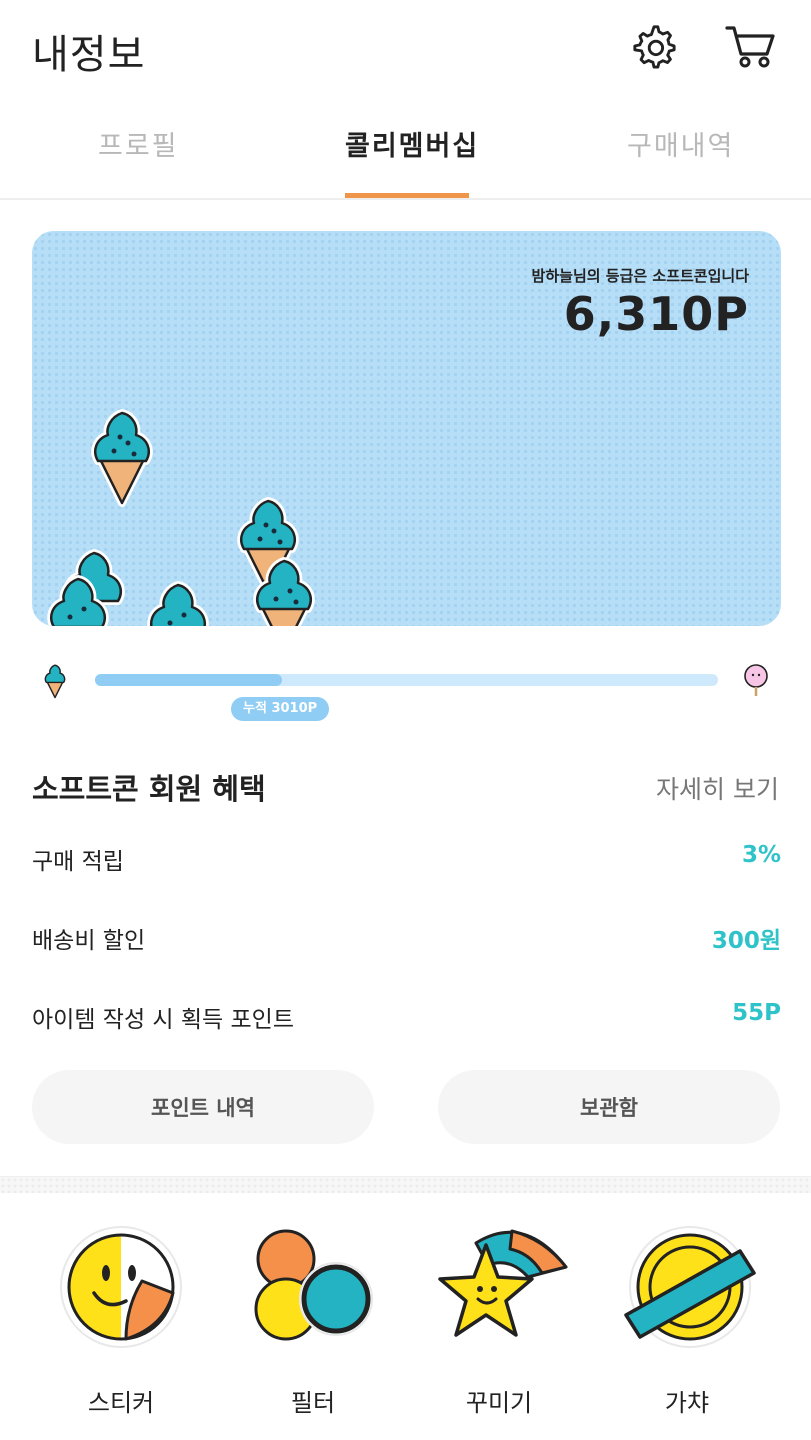 This screenshot has height=1440, width=811. What do you see at coordinates (412, 143) in the screenshot?
I see `tab-membership: 콜리멤버십` at bounding box center [412, 143].